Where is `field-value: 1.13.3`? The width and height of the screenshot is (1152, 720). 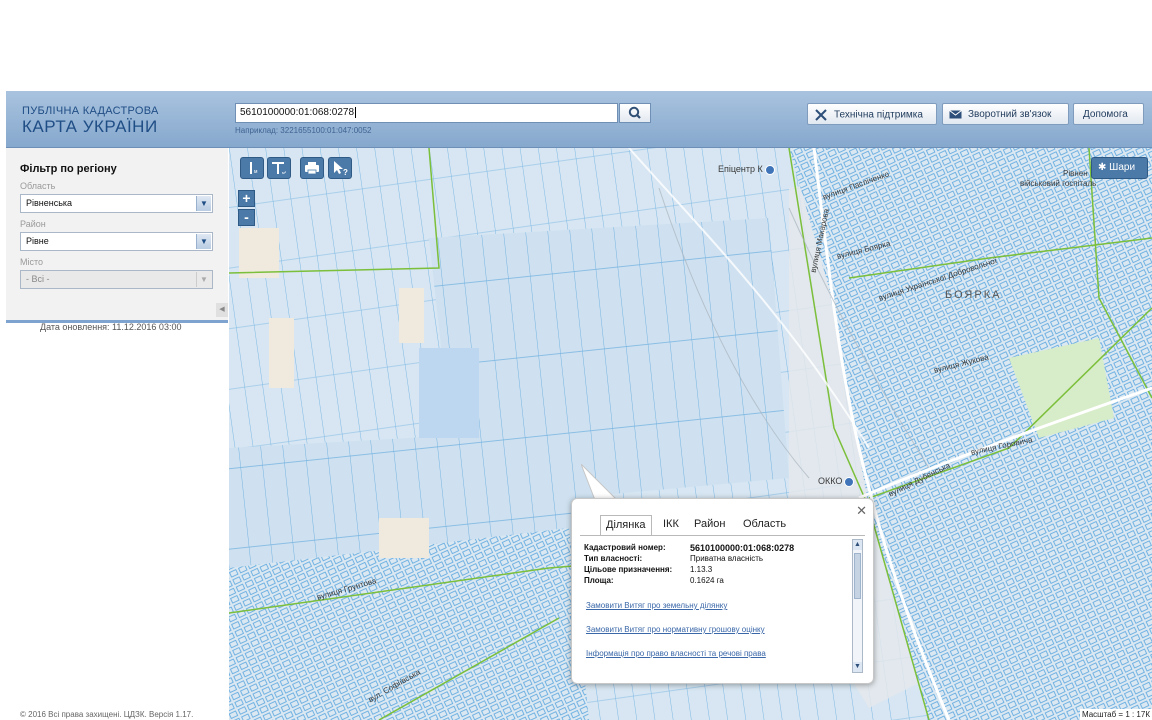 field-value: 1.13.3 is located at coordinates (701, 569).